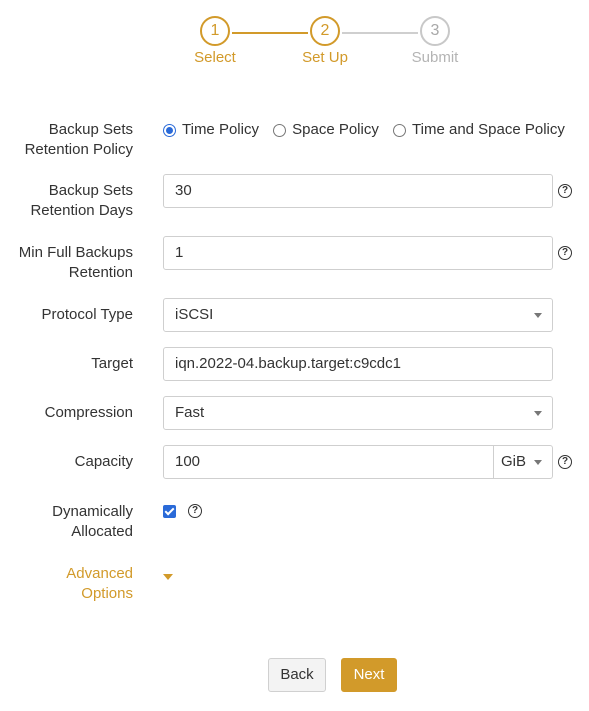 This screenshot has width=589, height=711. I want to click on step-number: 3, so click(435, 31).